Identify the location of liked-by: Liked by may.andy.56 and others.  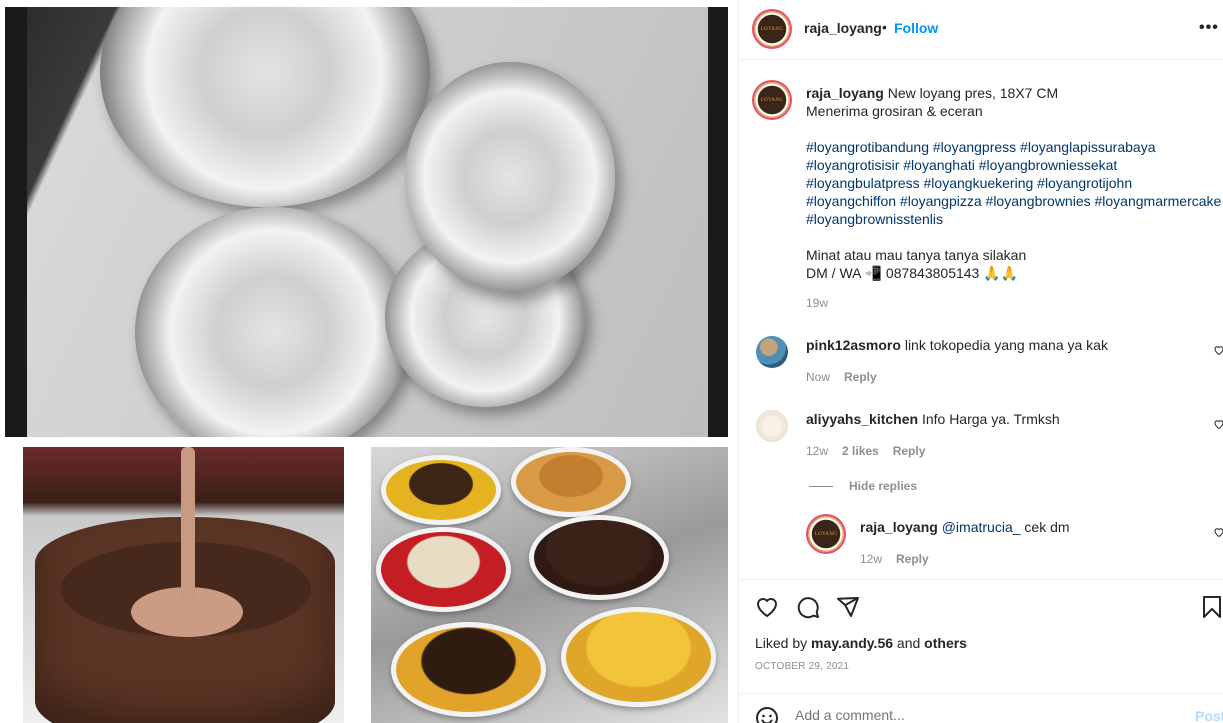
(861, 643).